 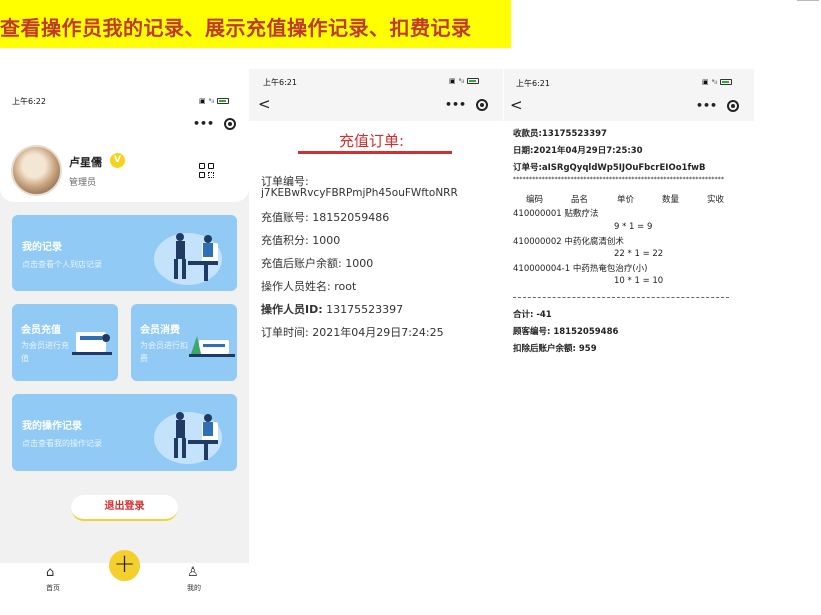 I want to click on recharge-illustration-icon, so click(x=92, y=343).